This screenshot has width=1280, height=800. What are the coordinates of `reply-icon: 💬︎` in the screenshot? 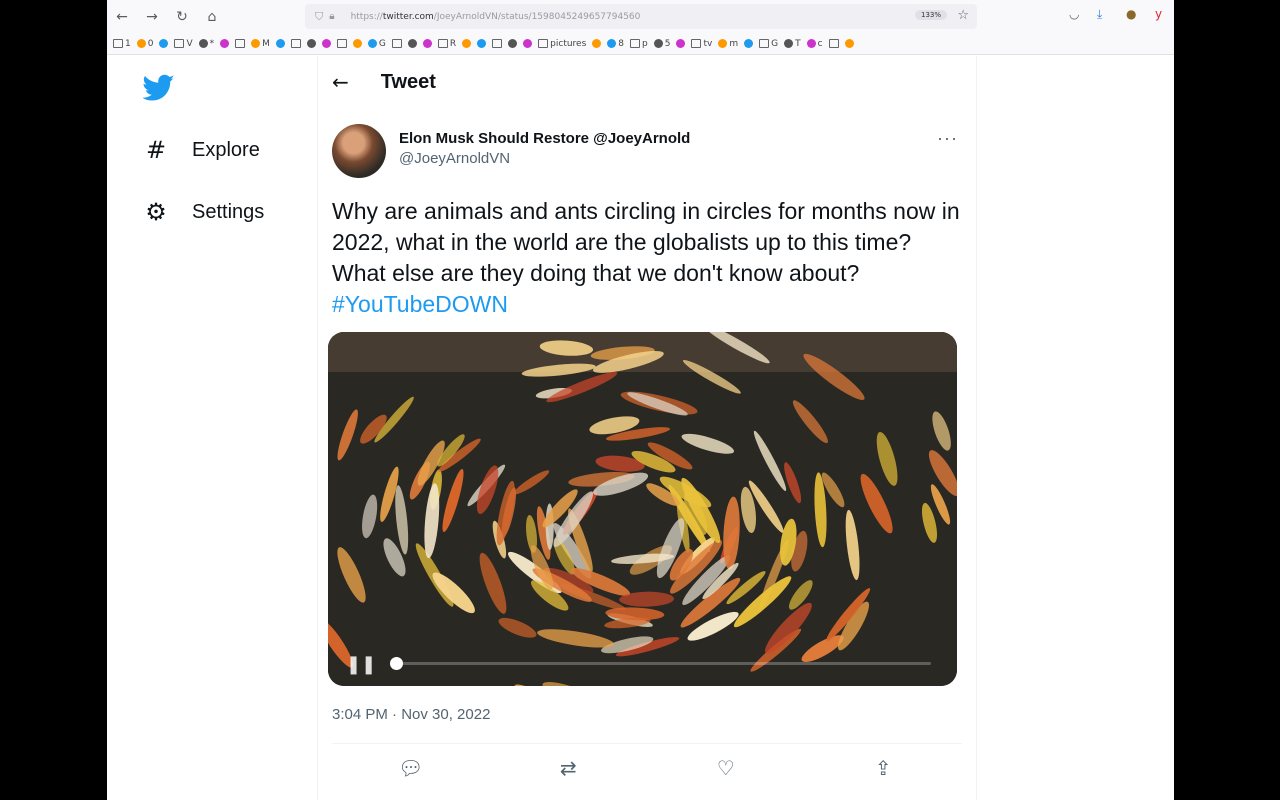 It's located at (411, 768).